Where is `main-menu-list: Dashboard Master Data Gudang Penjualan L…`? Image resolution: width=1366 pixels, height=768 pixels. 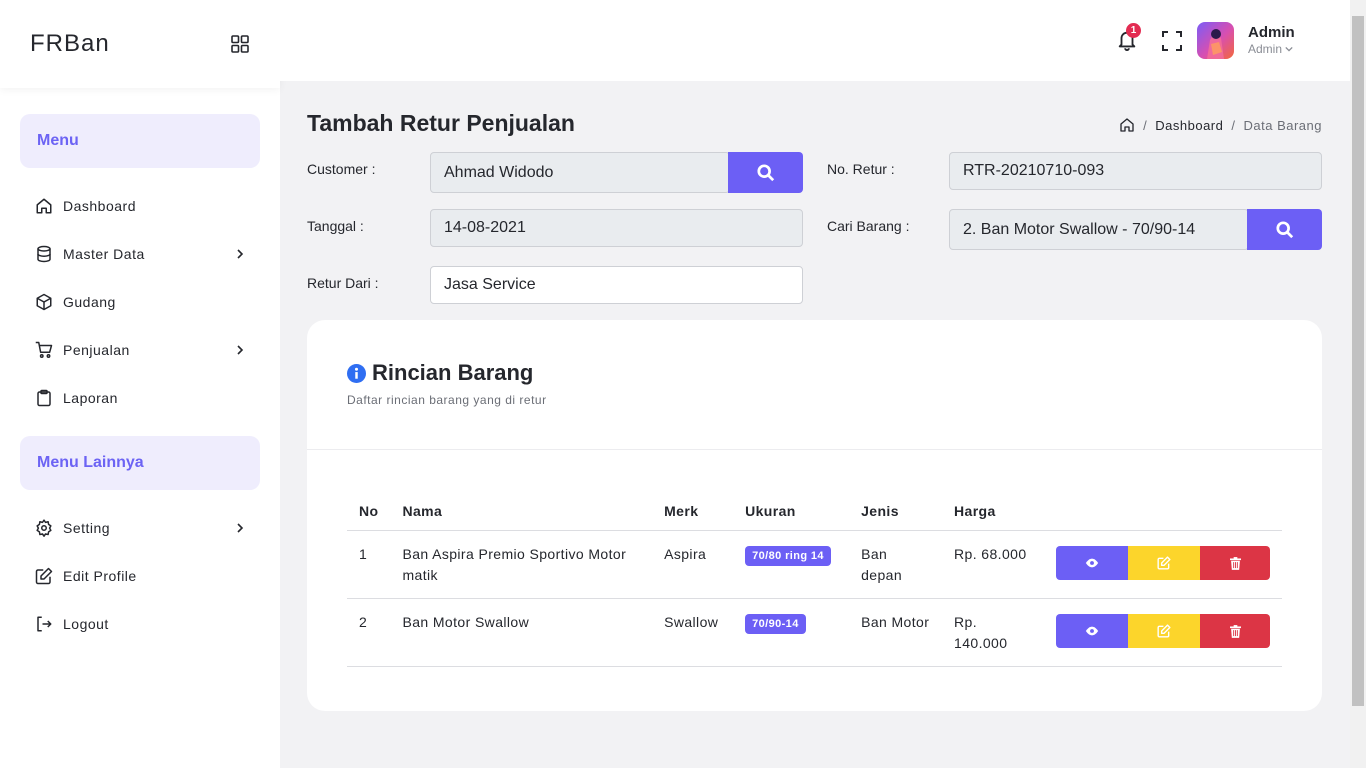
main-menu-list: Dashboard Master Data Gudang Penjualan L… is located at coordinates (140, 295).